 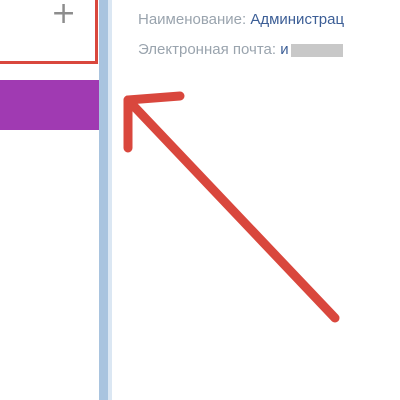 I want to click on email-value: и, so click(x=284, y=49).